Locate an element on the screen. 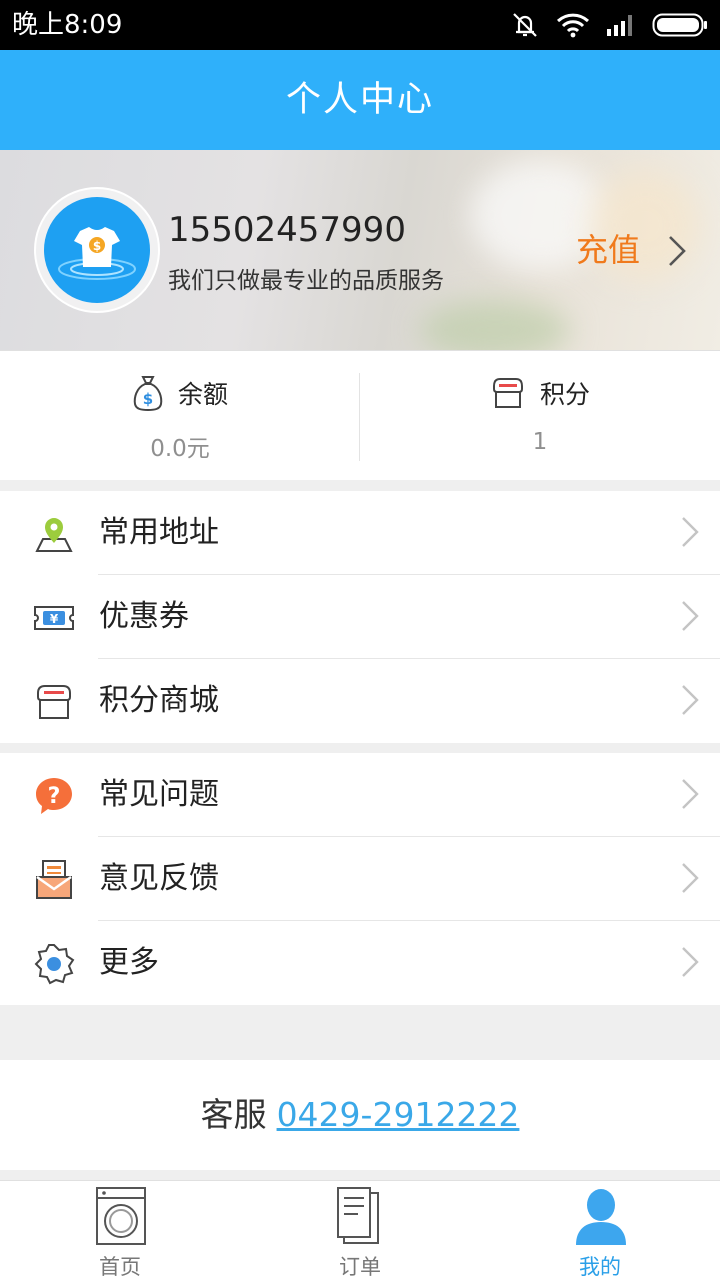 This screenshot has height=1280, width=720. customer-service-line: 客服 0429-2912222 is located at coordinates (360, 1115).